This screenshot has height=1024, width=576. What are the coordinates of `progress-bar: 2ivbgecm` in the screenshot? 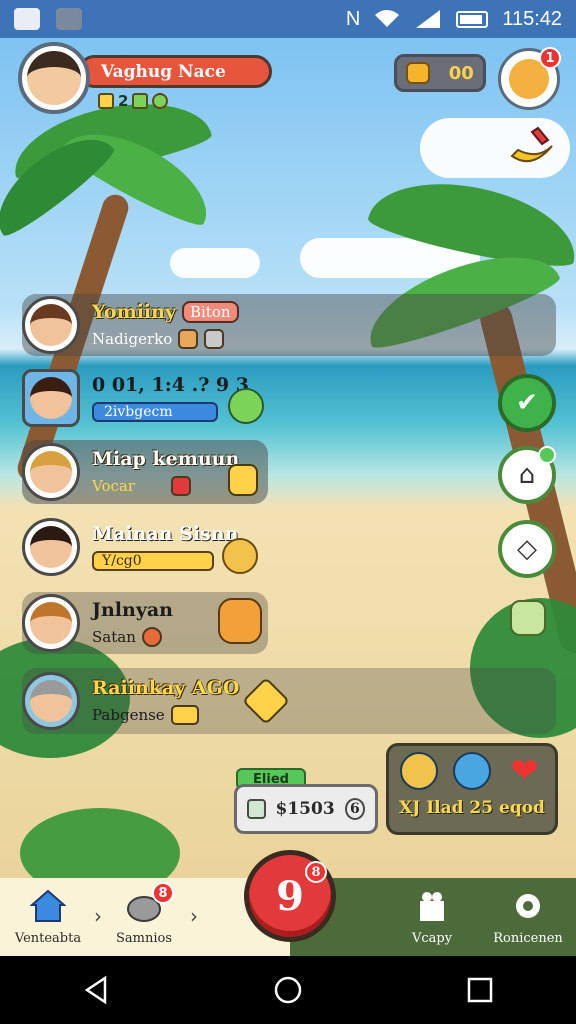 It's located at (155, 412).